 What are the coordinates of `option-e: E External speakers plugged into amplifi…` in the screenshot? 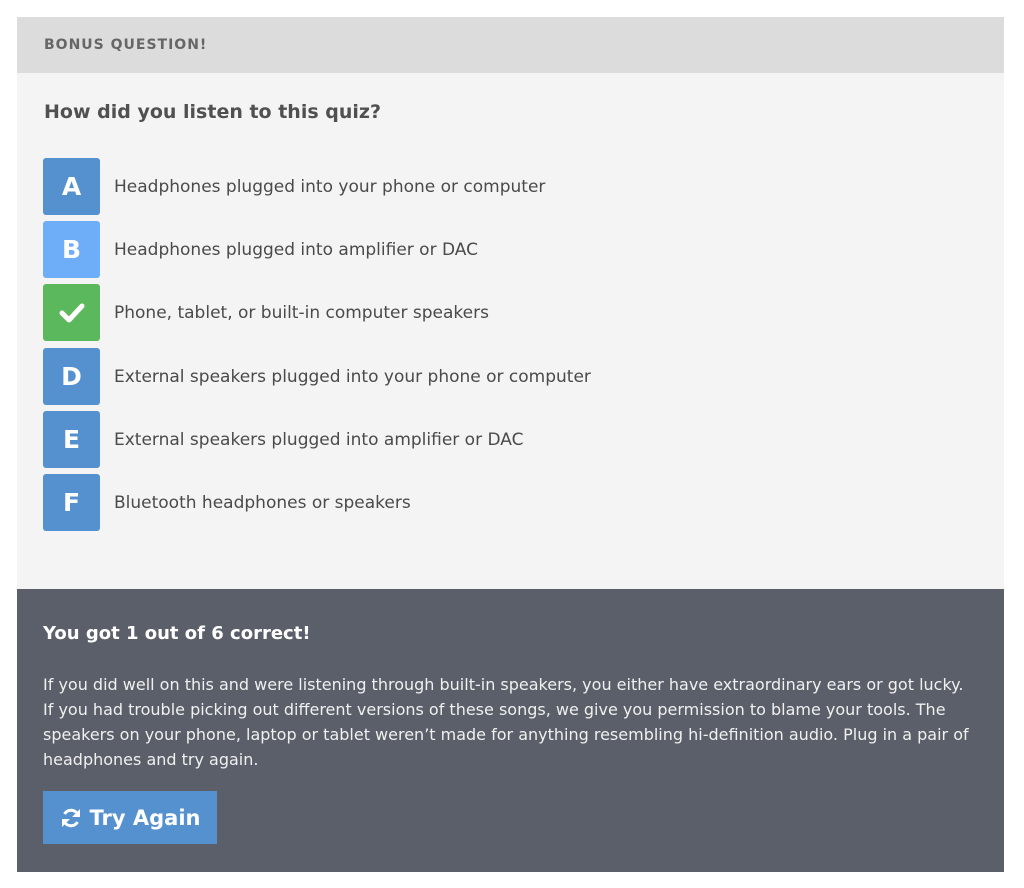 It's located at (283, 439).